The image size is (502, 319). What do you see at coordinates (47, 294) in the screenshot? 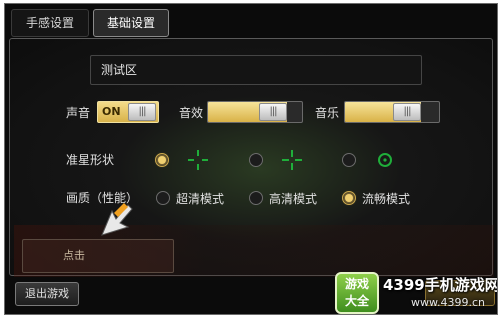
I see `exit-game-button: 退出游戏` at bounding box center [47, 294].